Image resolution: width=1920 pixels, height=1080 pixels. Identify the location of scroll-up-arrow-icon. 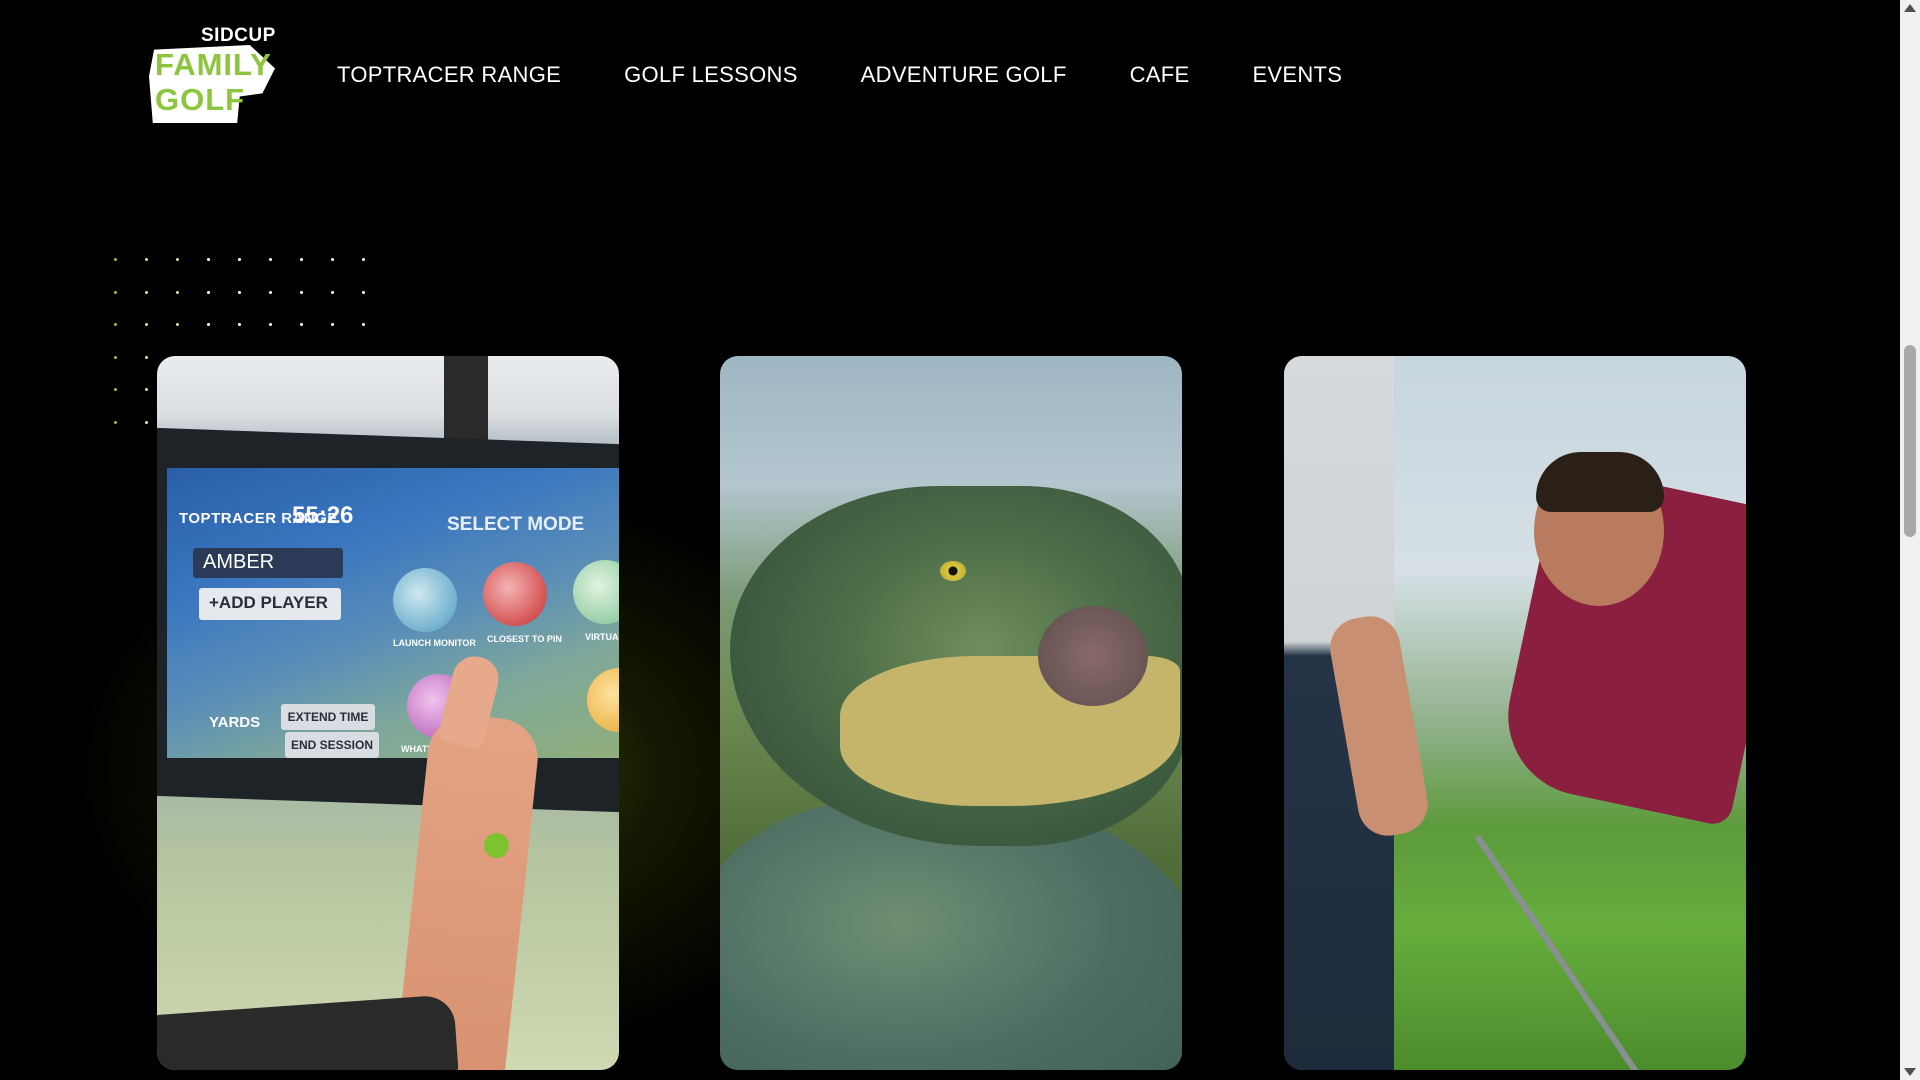
(1910, 8).